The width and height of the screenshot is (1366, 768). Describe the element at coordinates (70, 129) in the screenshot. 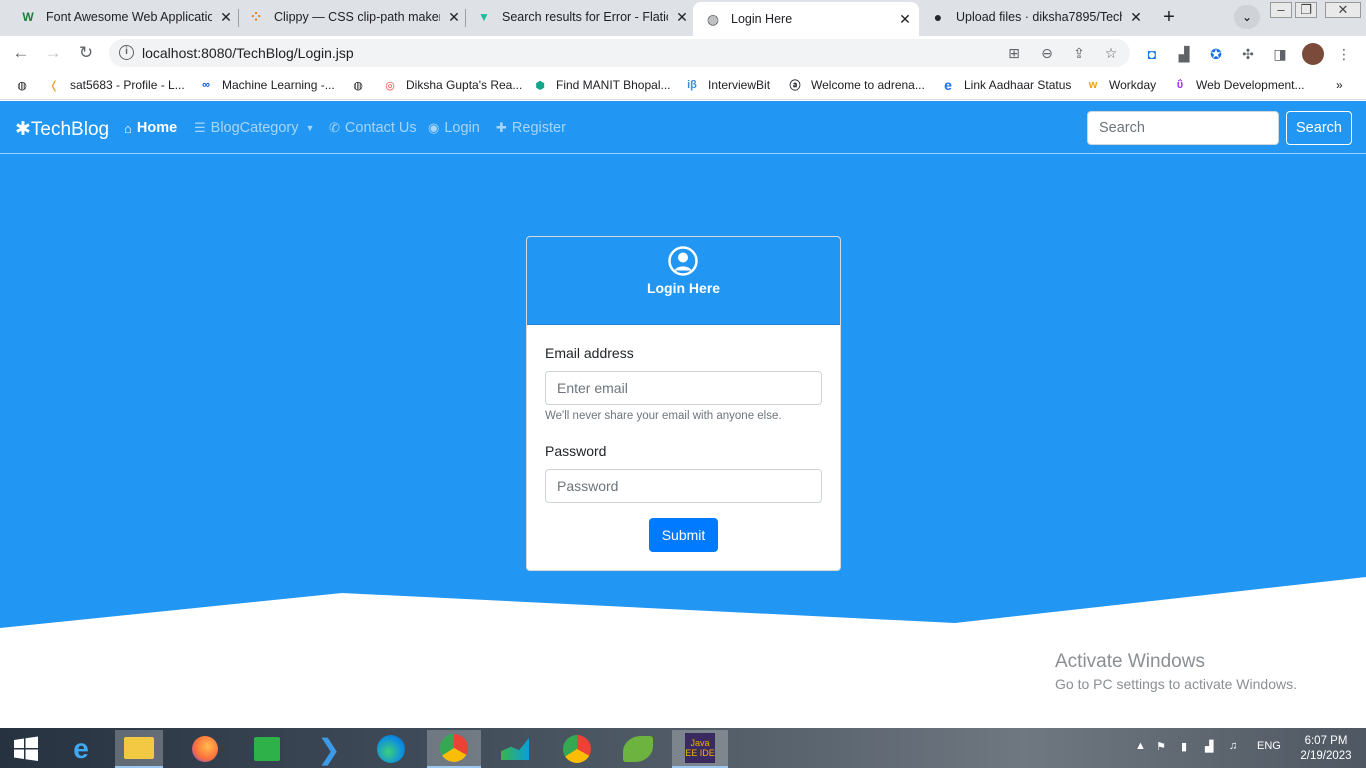

I see `brand-name: TechBlog` at that location.